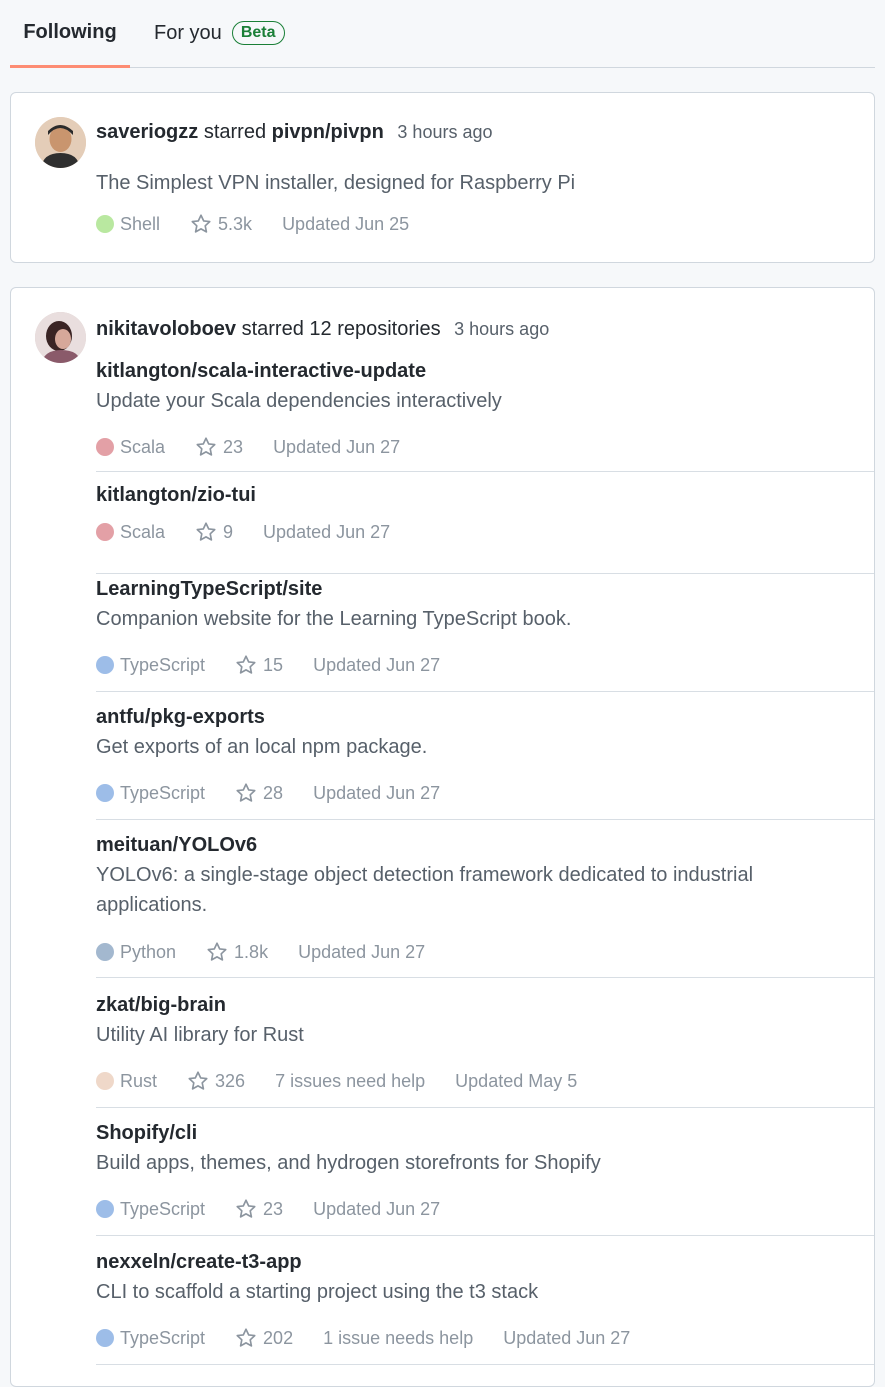 The width and height of the screenshot is (885, 1387). What do you see at coordinates (139, 1080) in the screenshot?
I see `repo-language: Rust` at bounding box center [139, 1080].